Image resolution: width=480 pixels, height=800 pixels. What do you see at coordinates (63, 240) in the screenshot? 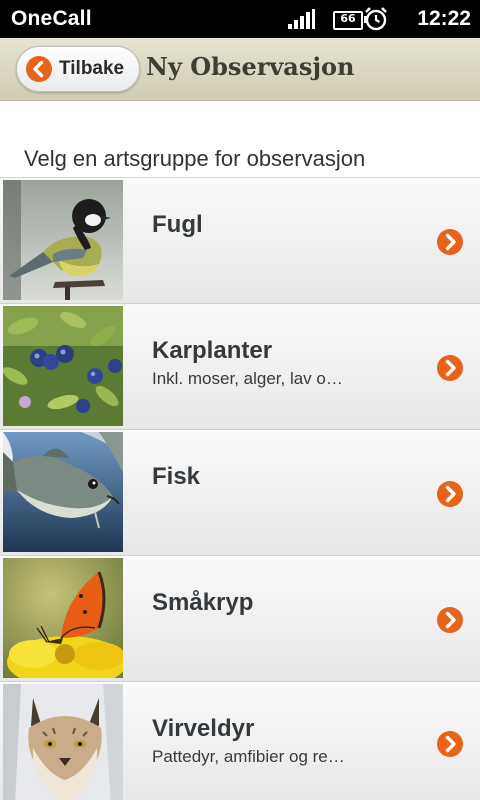
I see `great-tit-bird-photo` at bounding box center [63, 240].